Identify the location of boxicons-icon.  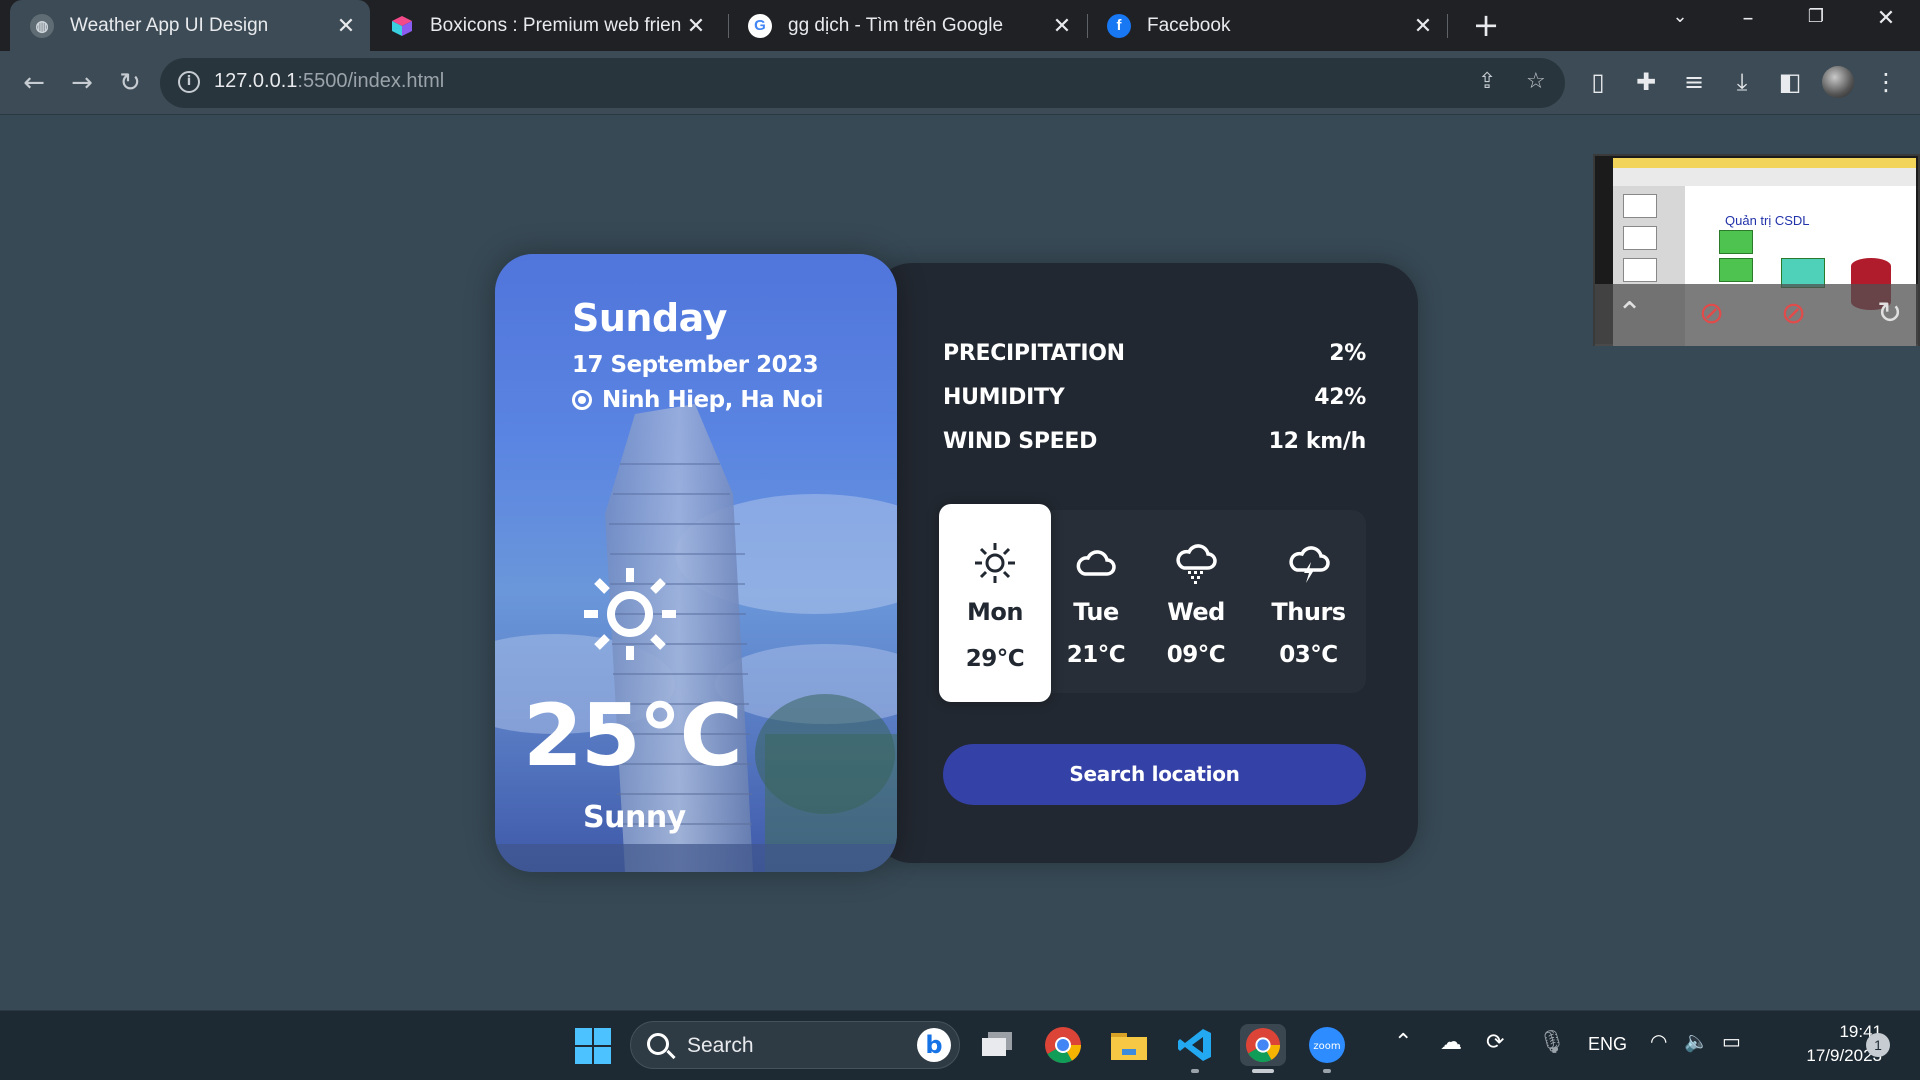
(402, 26).